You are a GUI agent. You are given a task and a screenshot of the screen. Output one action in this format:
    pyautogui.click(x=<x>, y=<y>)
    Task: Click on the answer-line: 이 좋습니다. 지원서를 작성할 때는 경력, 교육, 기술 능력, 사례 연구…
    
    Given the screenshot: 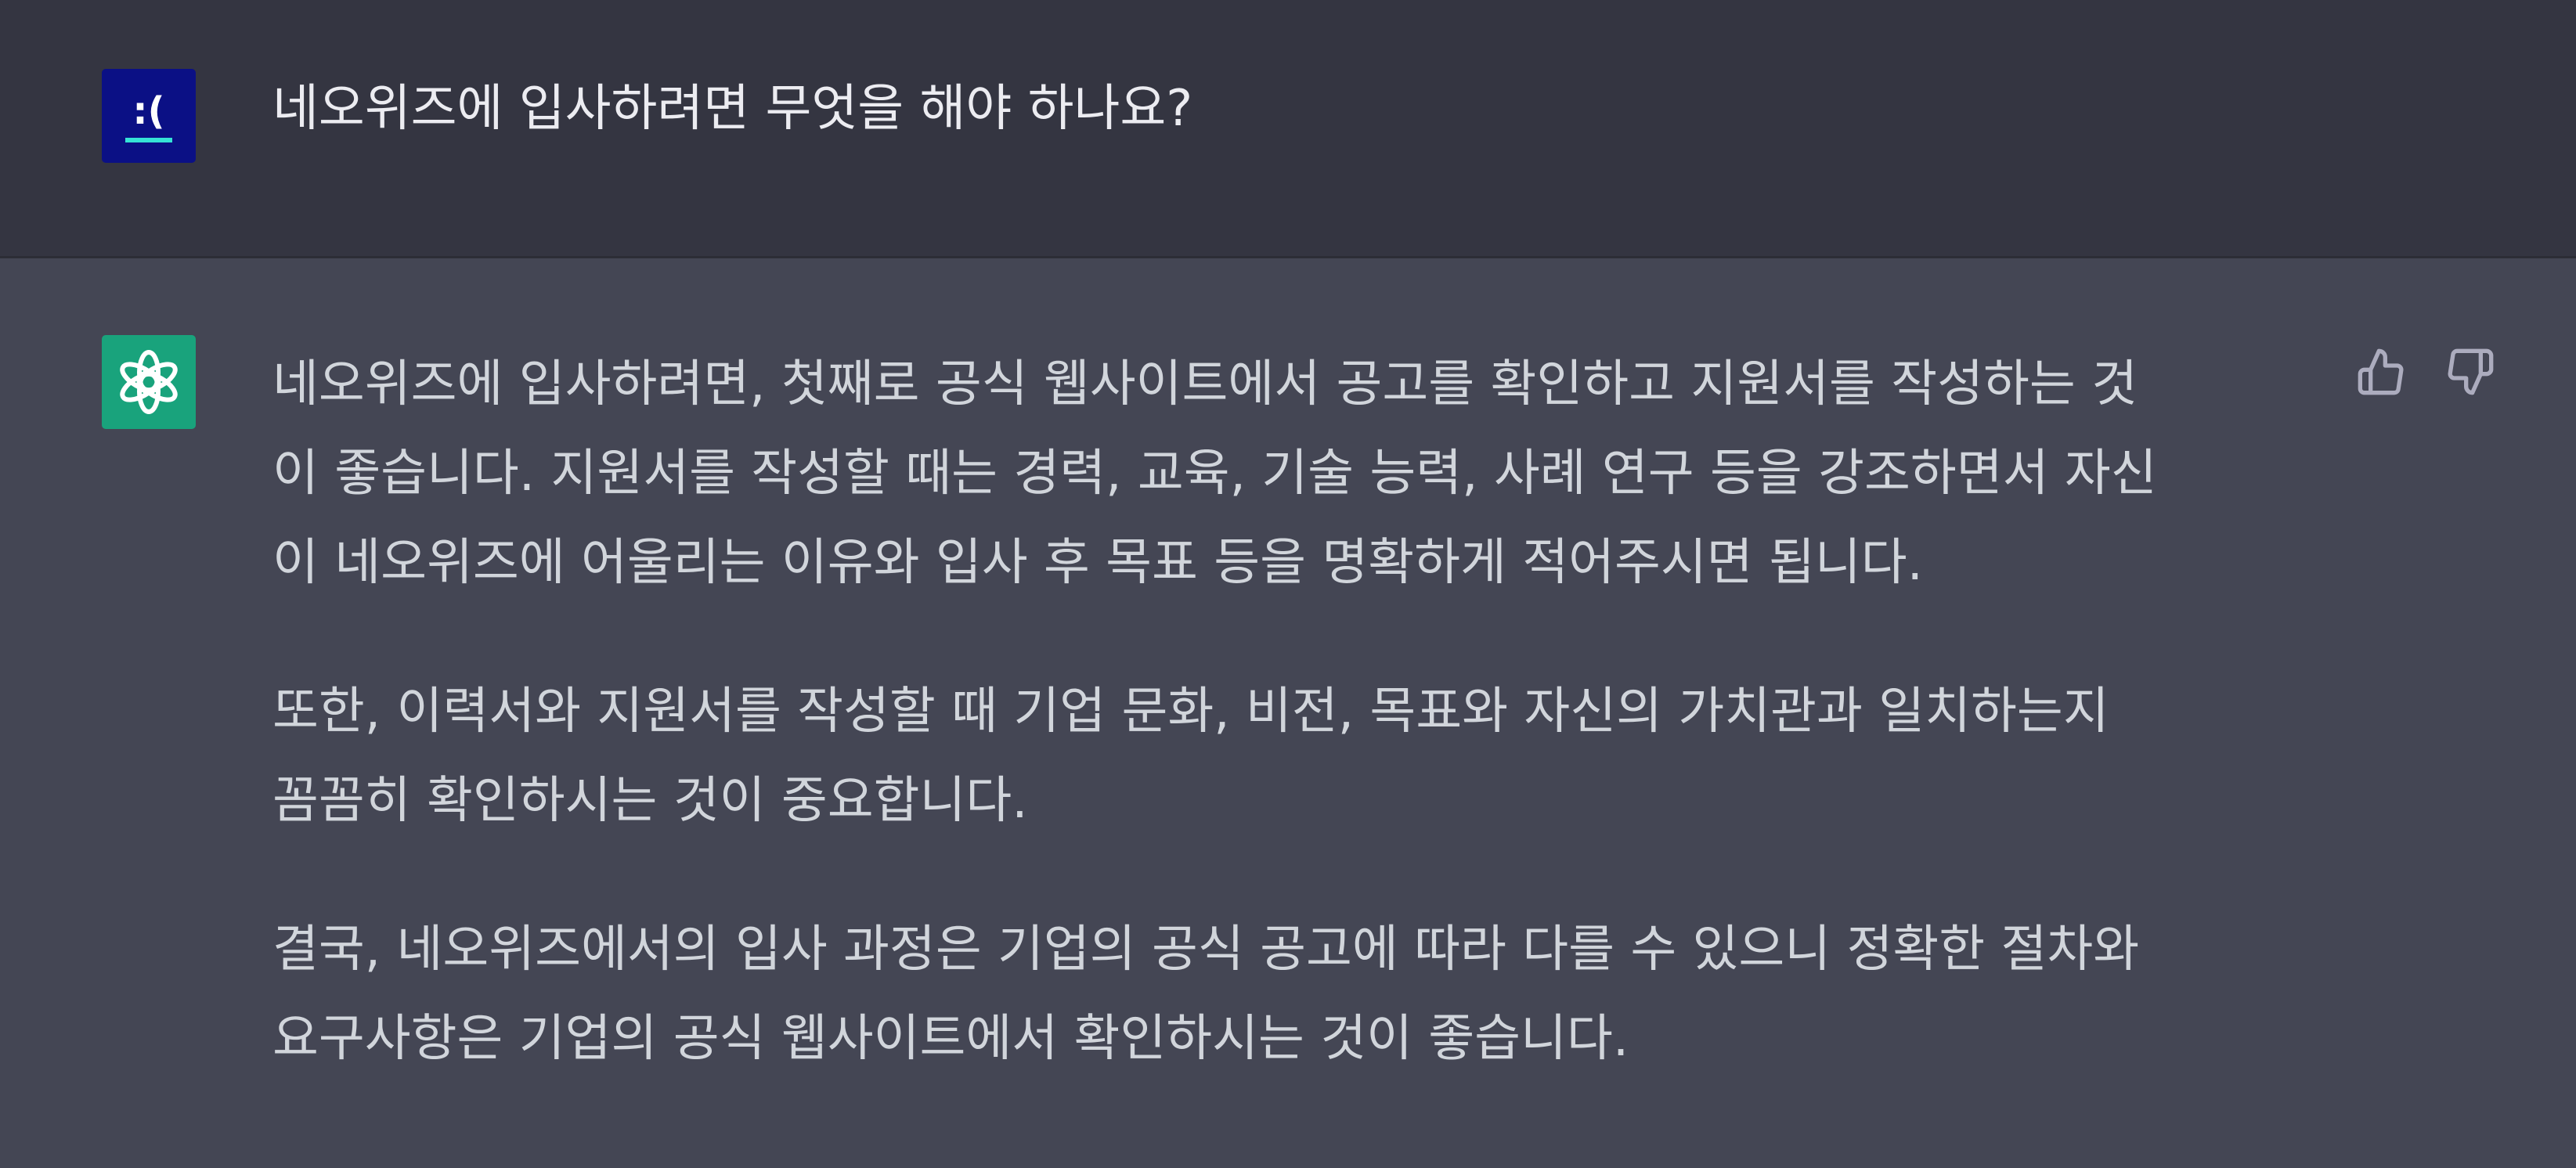 What is the action you would take?
    pyautogui.click(x=1214, y=474)
    